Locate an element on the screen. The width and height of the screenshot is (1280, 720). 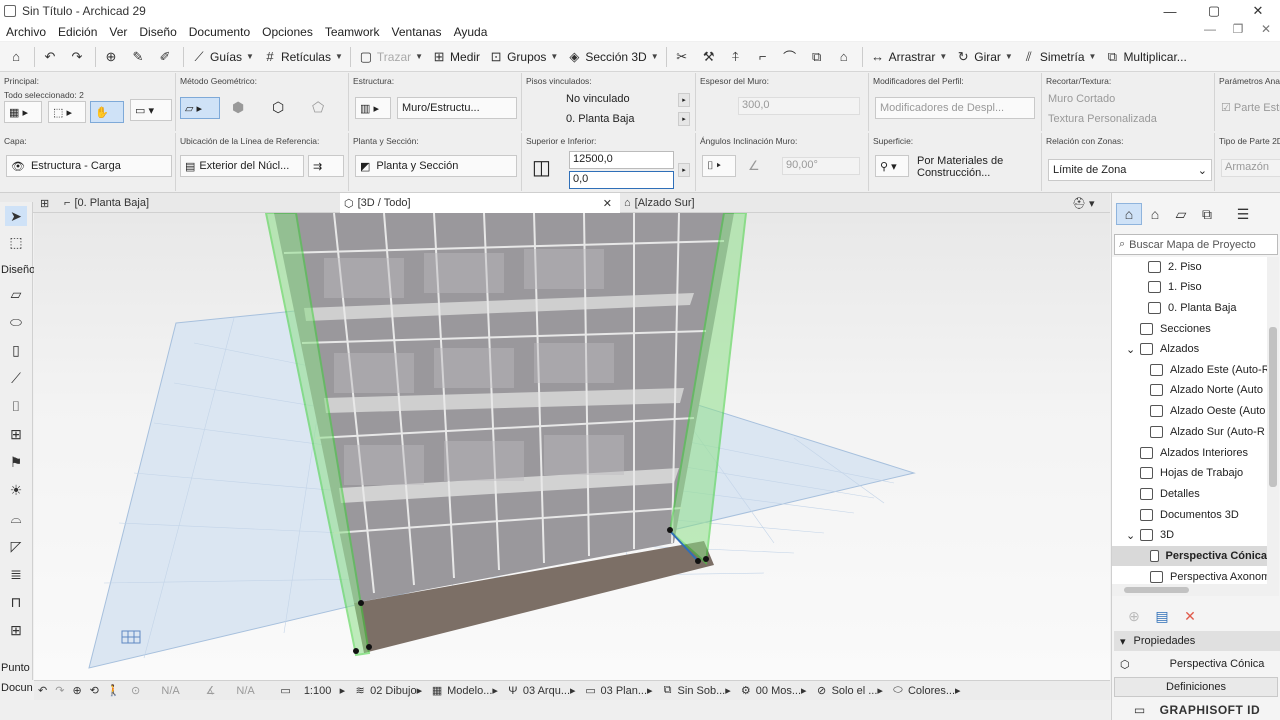
intersect-button: ⌐ is located at coordinates (764, 57).